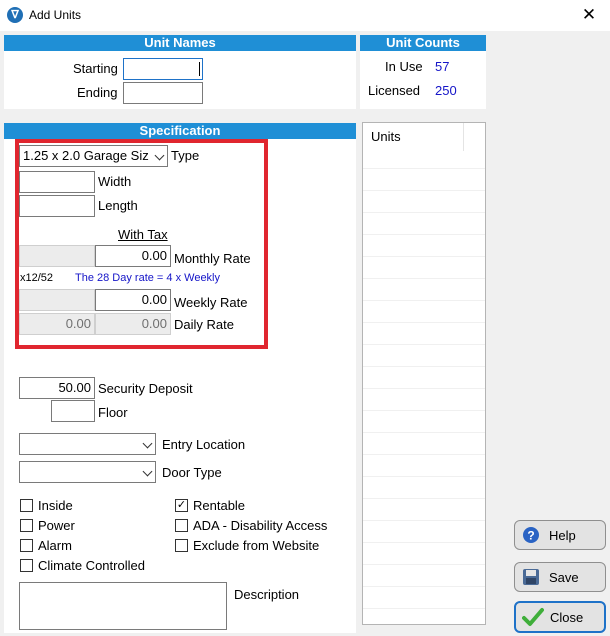 The height and width of the screenshot is (636, 610). I want to click on climate-controlled-label: Climate Controlled, so click(91, 565).